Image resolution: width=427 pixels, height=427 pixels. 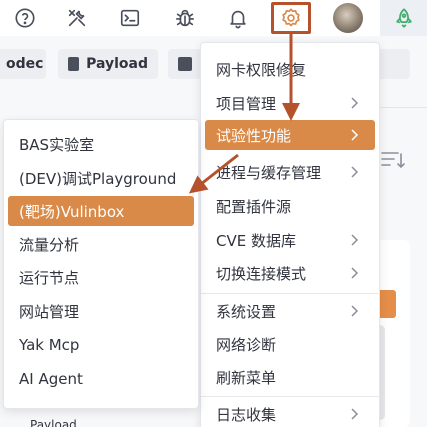 What do you see at coordinates (49, 244) in the screenshot?
I see `submenu-item-label: 流量分析` at bounding box center [49, 244].